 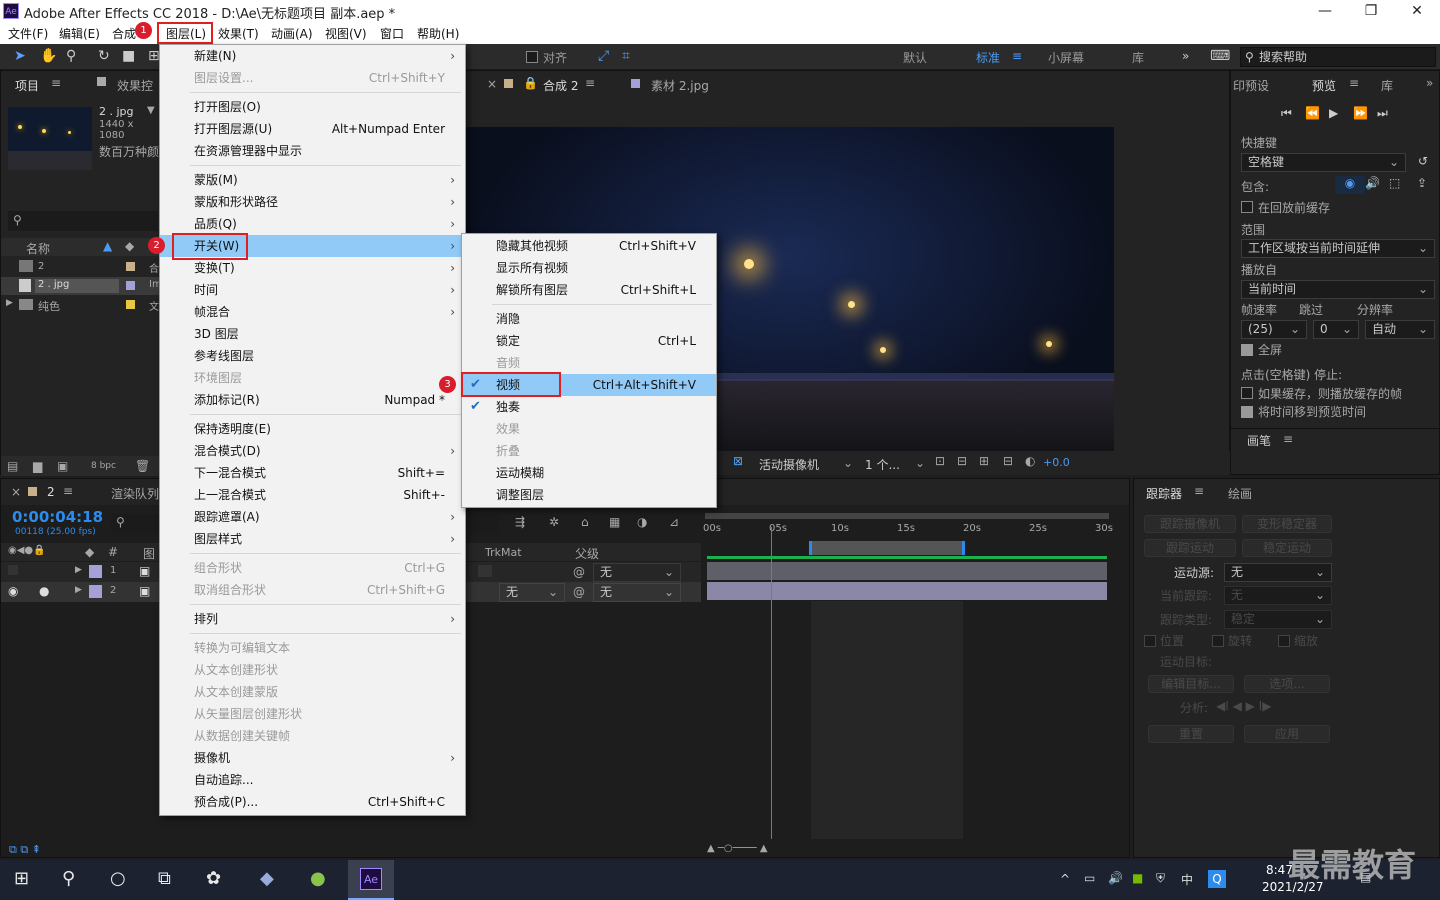 What do you see at coordinates (1089, 878) in the screenshot?
I see `network-icon: ▭` at bounding box center [1089, 878].